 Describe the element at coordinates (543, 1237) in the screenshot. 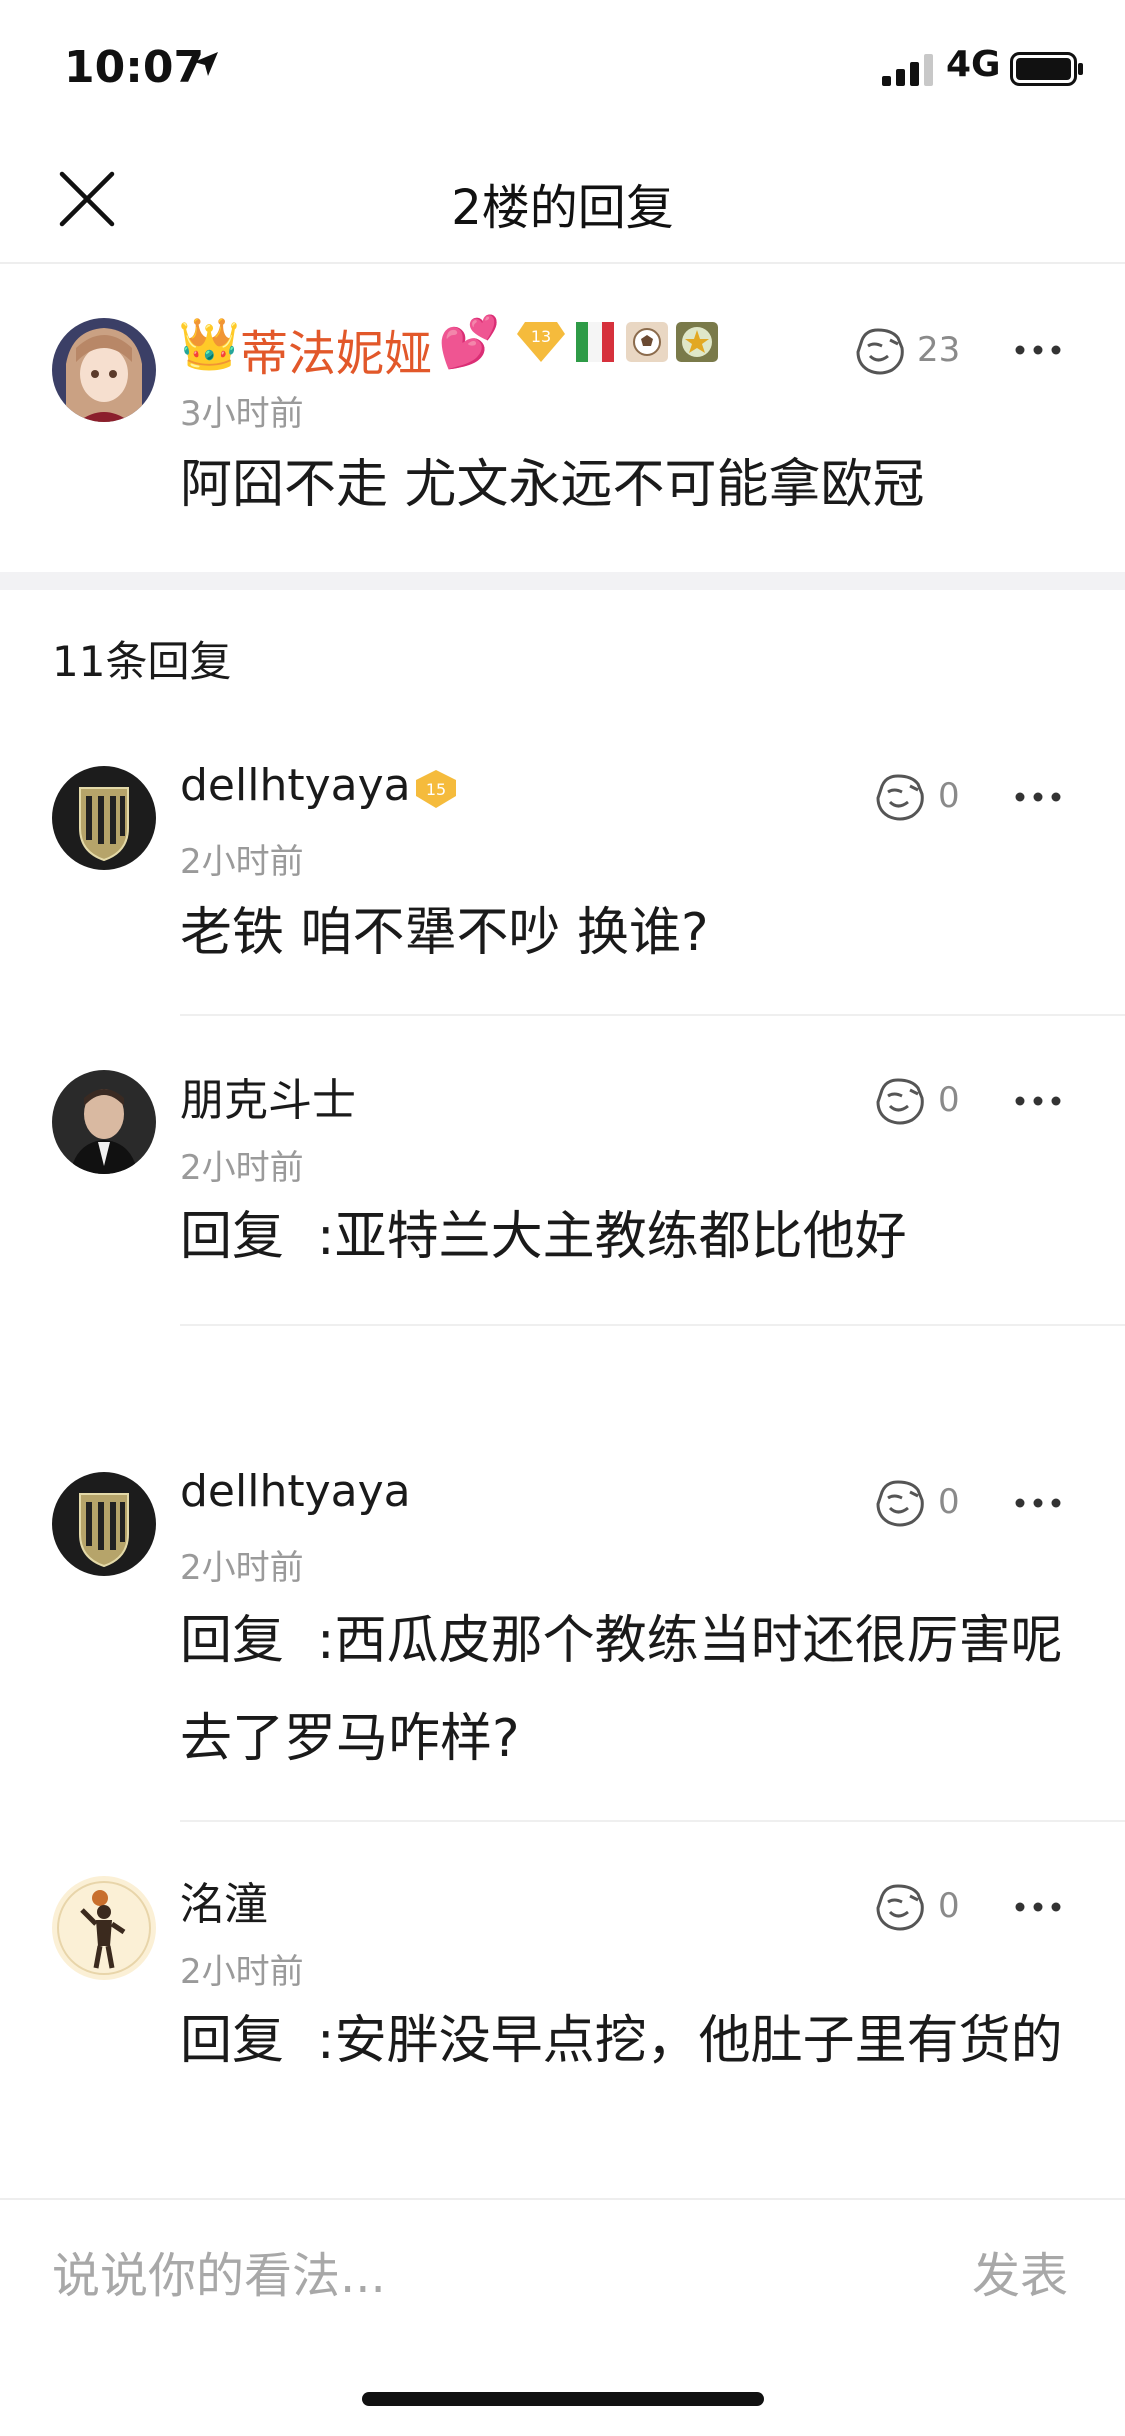

I see `reply-content: 回复 :亚特兰大主教练都比他好` at that location.